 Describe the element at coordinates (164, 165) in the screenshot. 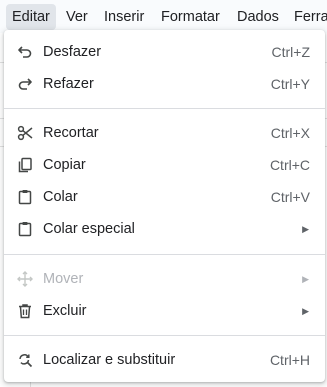

I see `menu-item-copy: Copiar Ctrl+C` at that location.